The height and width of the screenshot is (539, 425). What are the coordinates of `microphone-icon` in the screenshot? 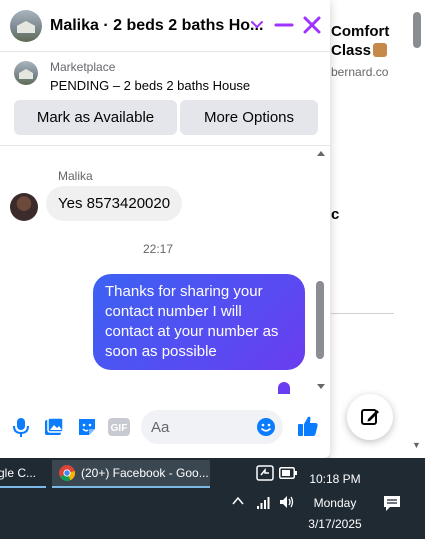 It's located at (21, 427).